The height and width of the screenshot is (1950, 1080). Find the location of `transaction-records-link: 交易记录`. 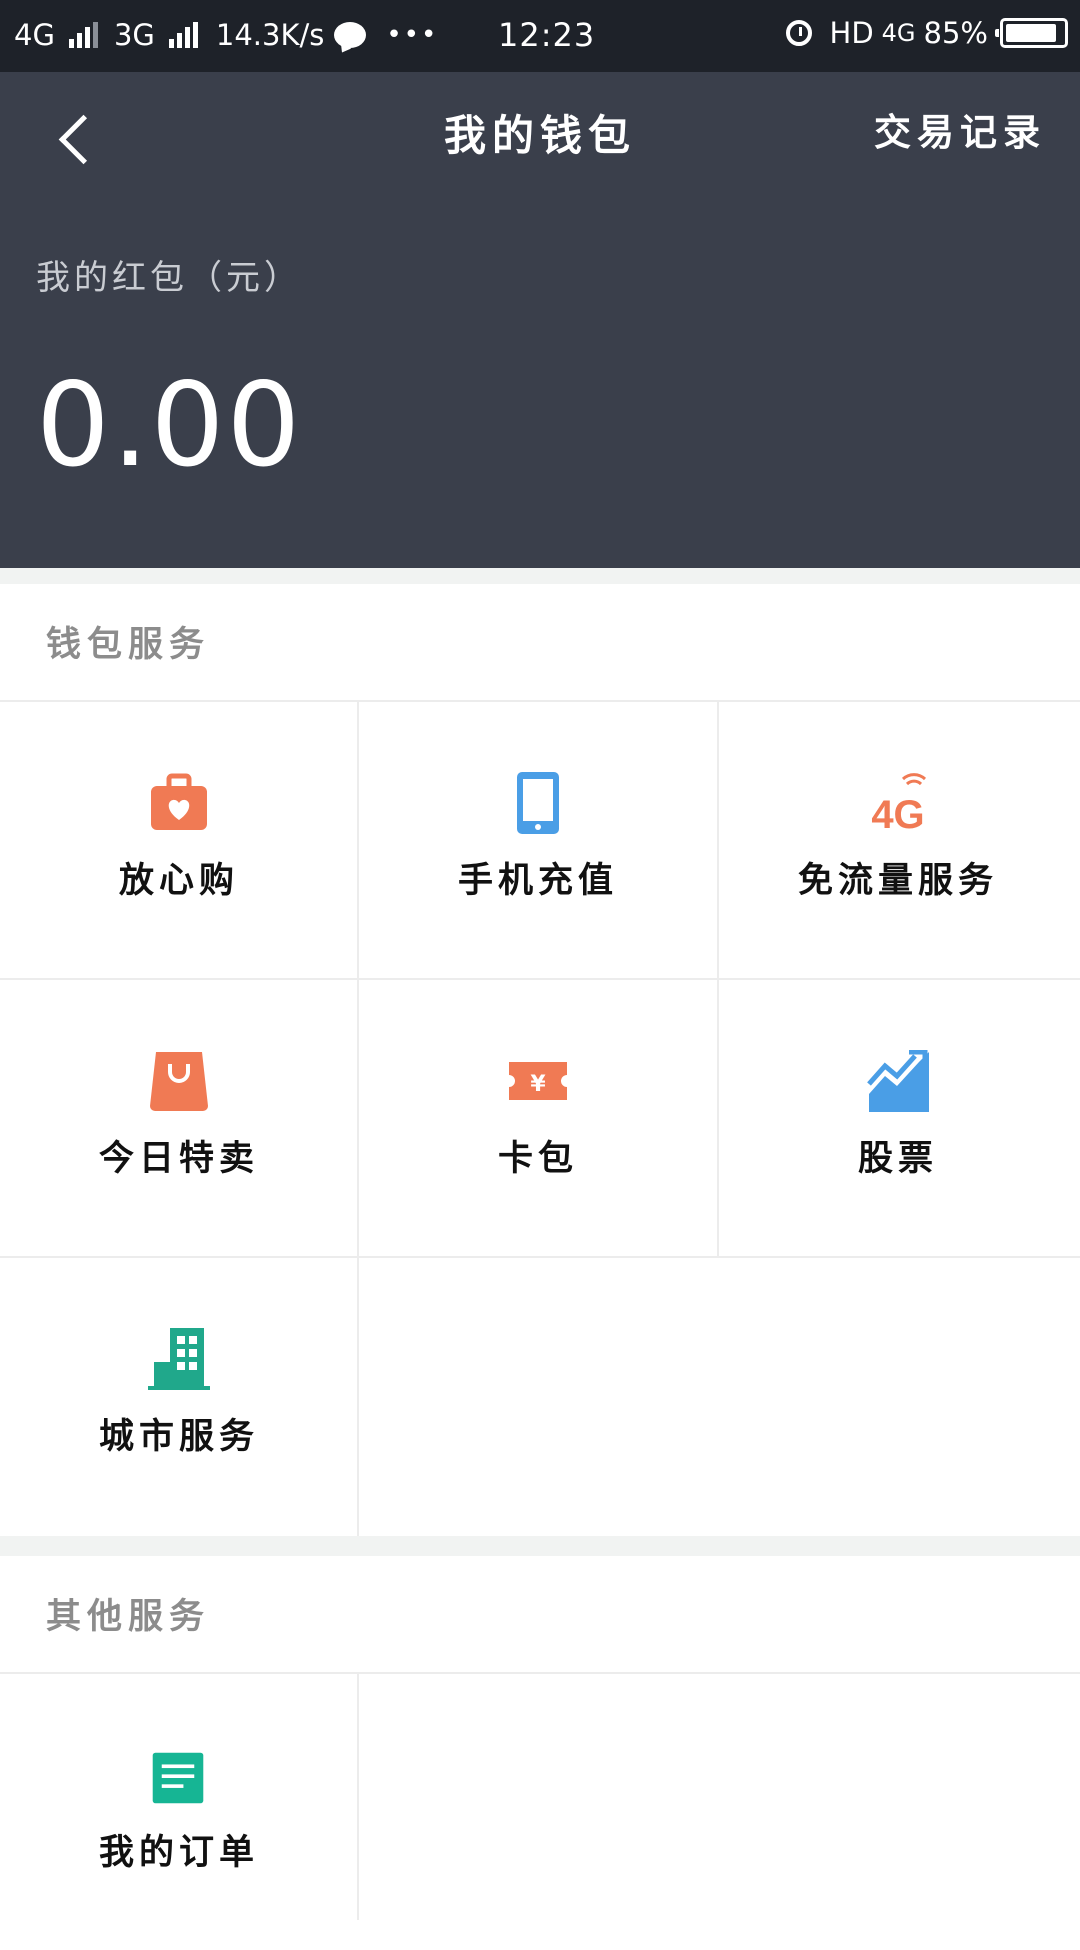

transaction-records-link: 交易记录 is located at coordinates (960, 129).